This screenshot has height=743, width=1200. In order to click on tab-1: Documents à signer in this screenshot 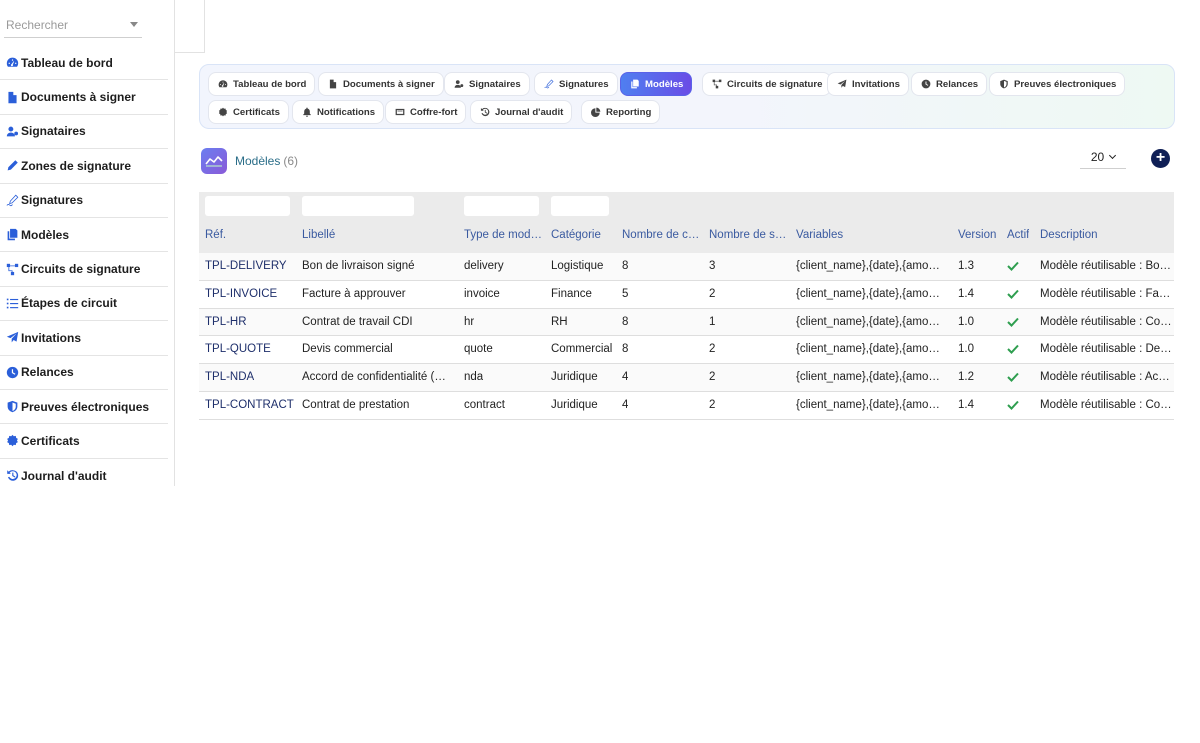, I will do `click(381, 84)`.